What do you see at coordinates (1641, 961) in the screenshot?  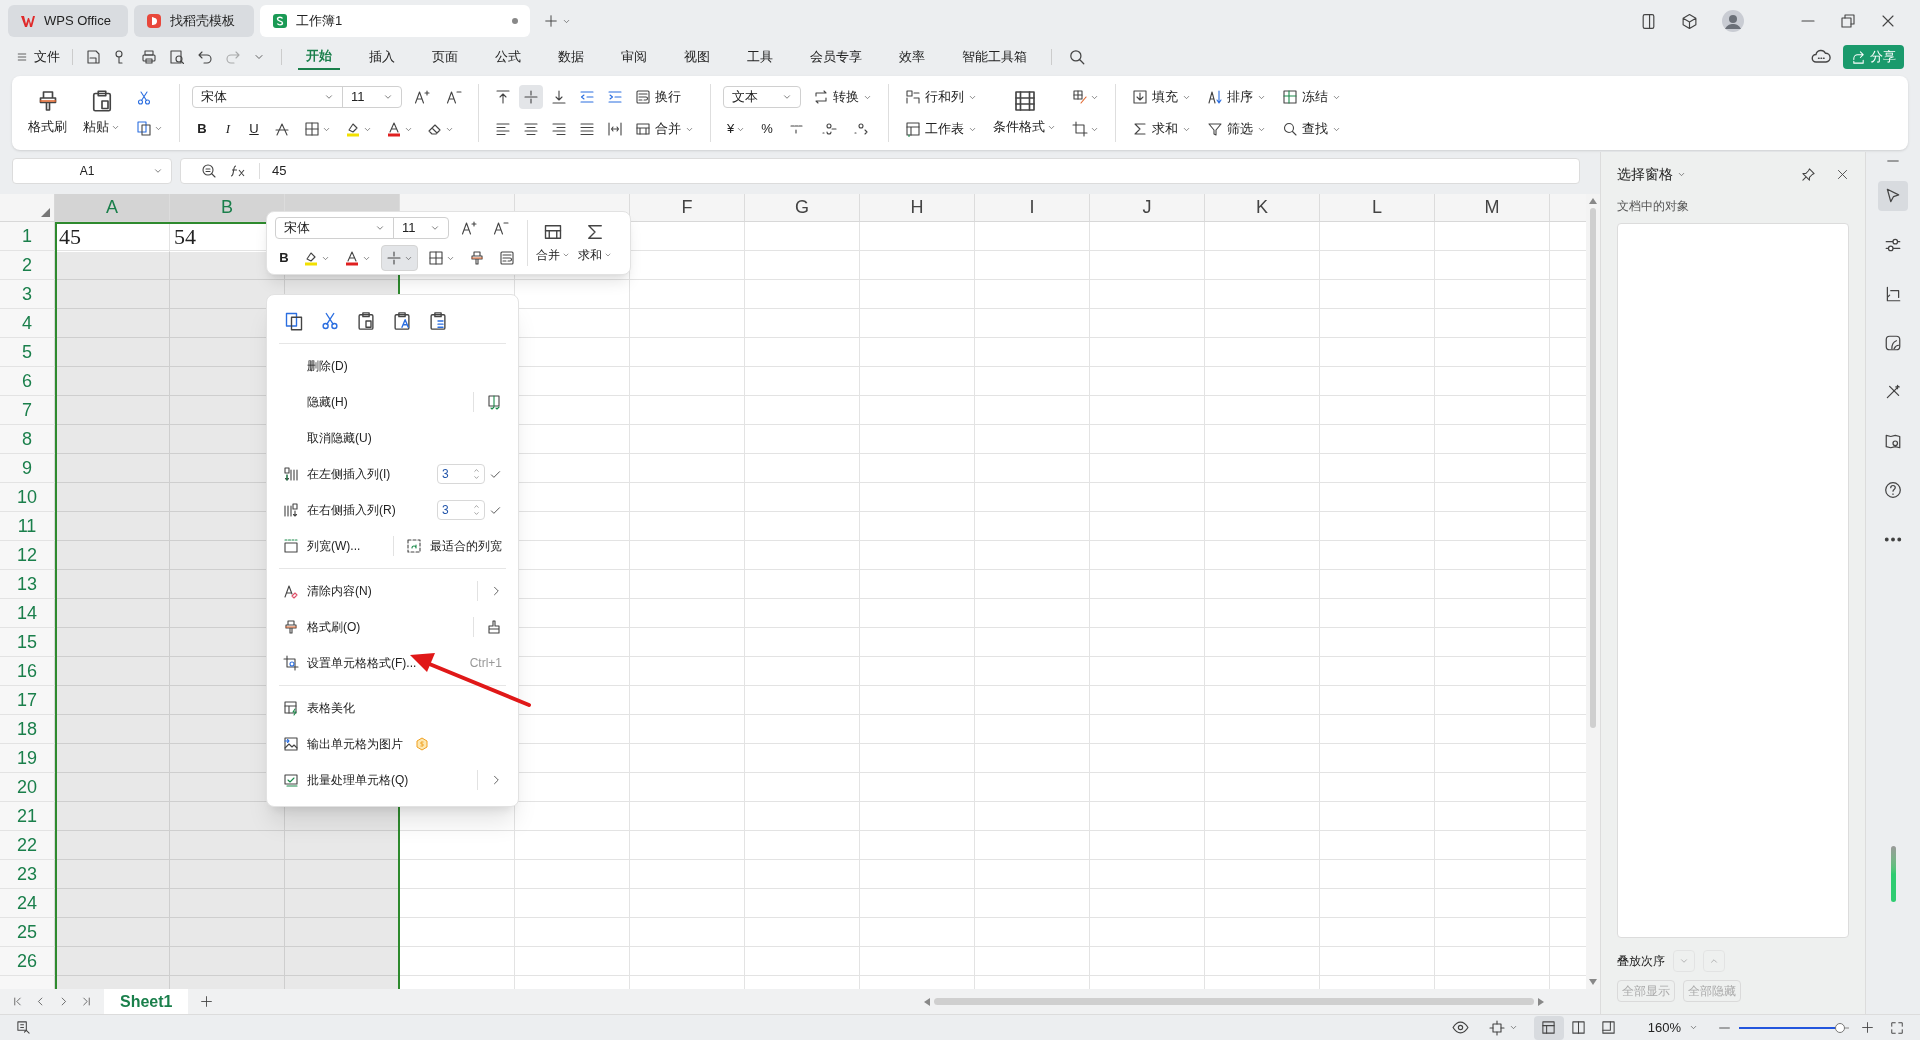 I see `order-label: 叠放次序` at bounding box center [1641, 961].